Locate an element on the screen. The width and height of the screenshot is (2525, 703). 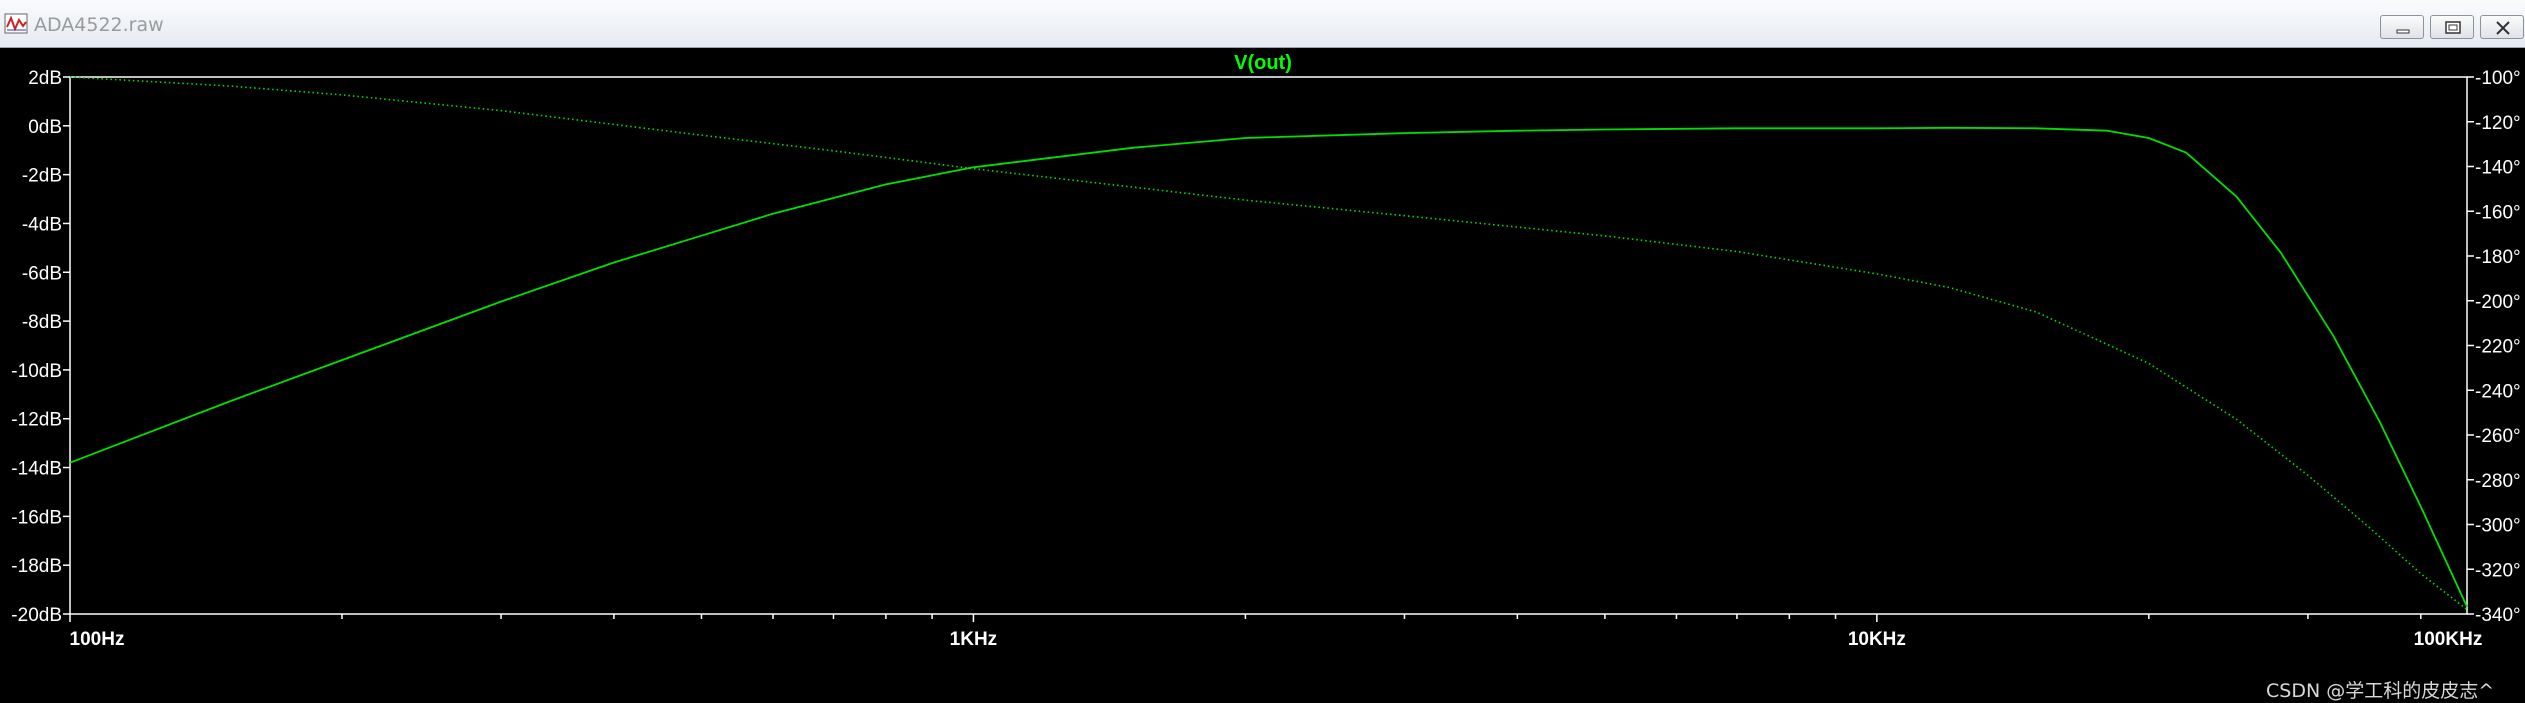
restore-button is located at coordinates (2452, 27).